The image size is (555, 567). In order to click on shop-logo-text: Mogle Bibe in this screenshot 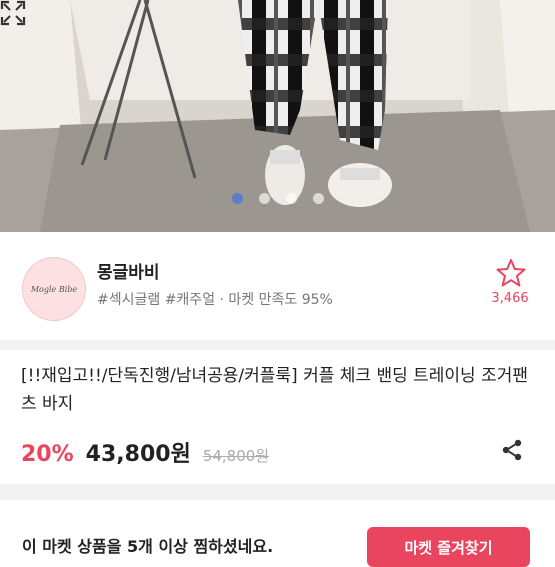, I will do `click(54, 289)`.